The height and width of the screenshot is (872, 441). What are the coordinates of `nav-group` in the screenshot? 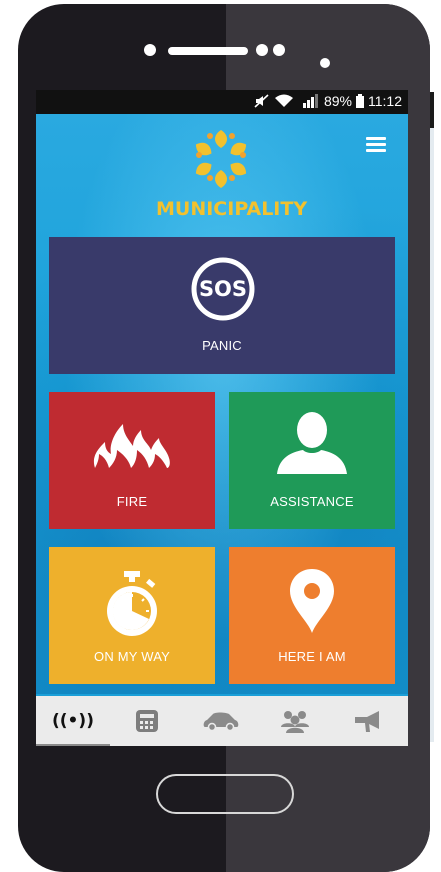 It's located at (295, 721).